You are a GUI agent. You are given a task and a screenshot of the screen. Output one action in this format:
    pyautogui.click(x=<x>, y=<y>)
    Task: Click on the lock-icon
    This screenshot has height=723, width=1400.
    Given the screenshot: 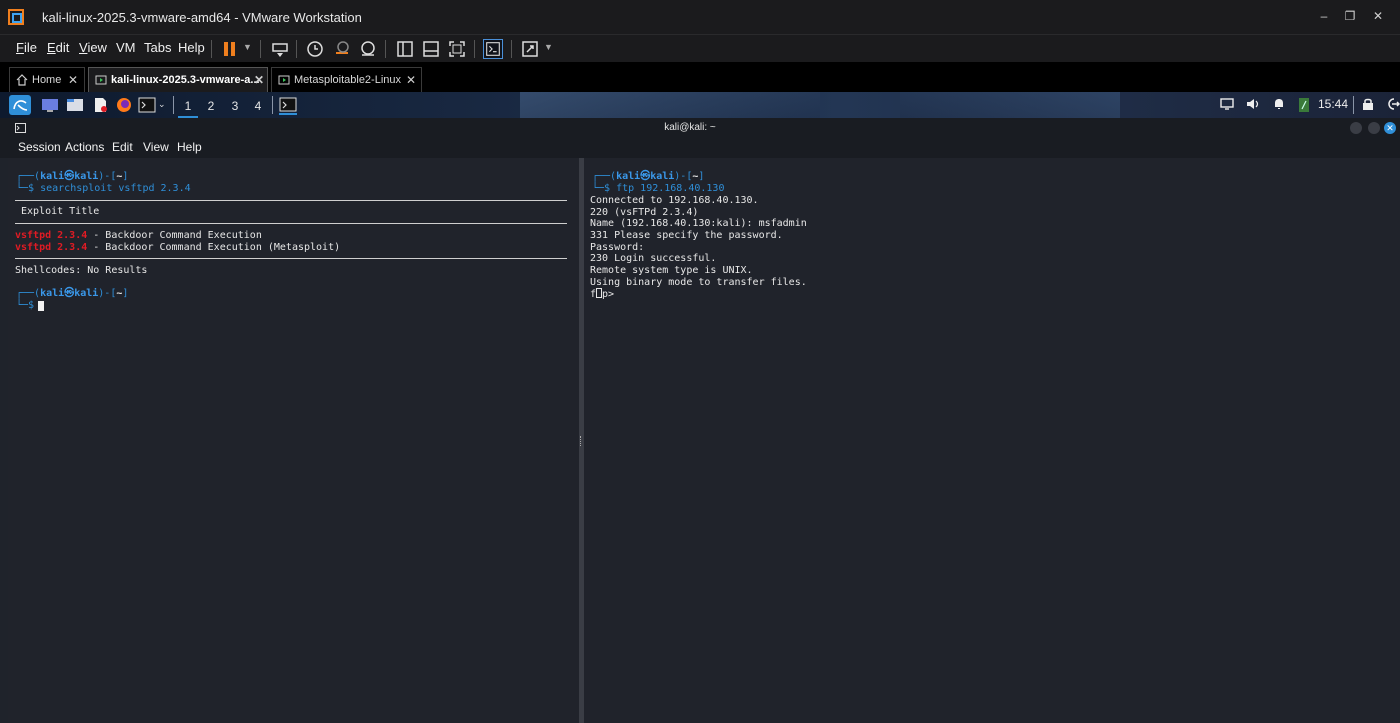 What is the action you would take?
    pyautogui.click(x=1368, y=104)
    